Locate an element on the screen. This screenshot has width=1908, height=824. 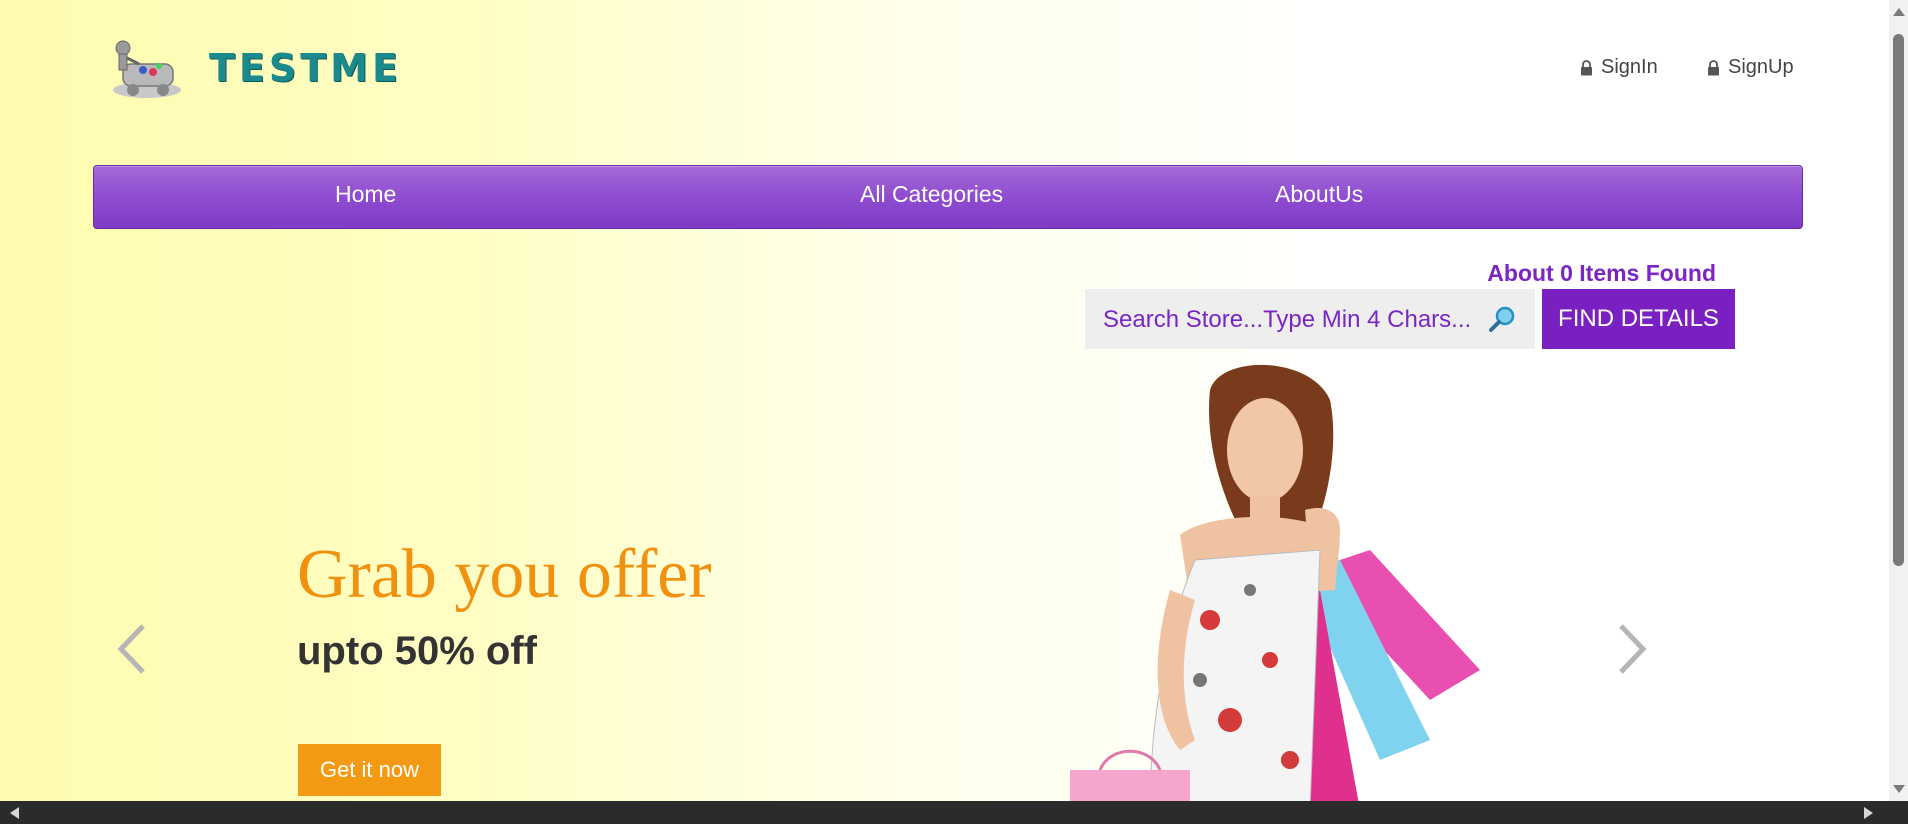
magnifier-icon is located at coordinates (1502, 319).